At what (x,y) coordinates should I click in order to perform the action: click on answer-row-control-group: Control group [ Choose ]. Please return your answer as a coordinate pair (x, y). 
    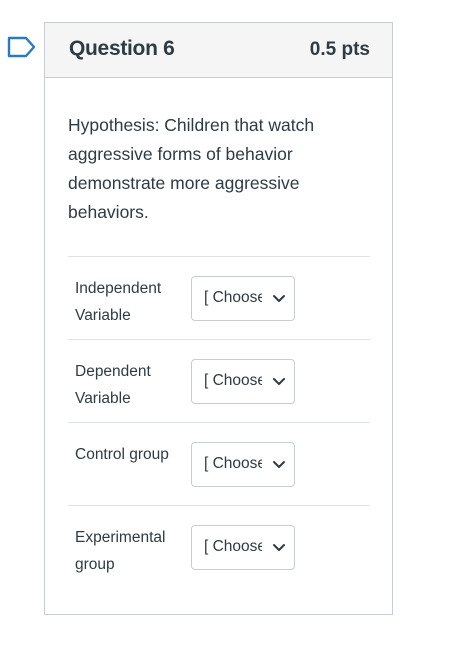
    Looking at the image, I should click on (219, 463).